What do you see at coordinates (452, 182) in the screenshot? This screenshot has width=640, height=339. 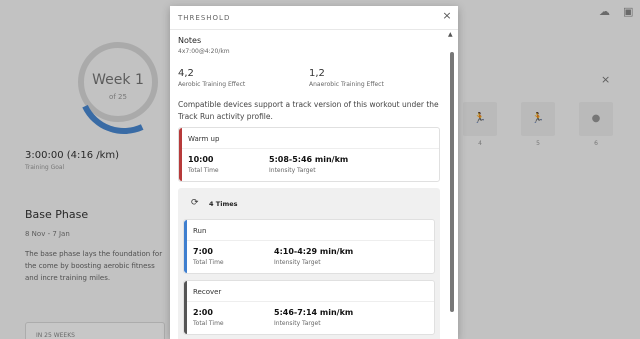 I see `scrollbar-thumb` at bounding box center [452, 182].